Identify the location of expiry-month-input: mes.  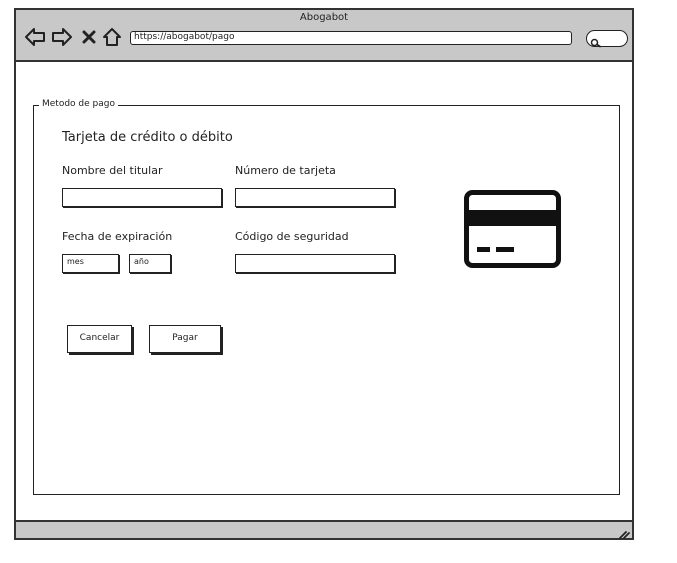
(90, 263).